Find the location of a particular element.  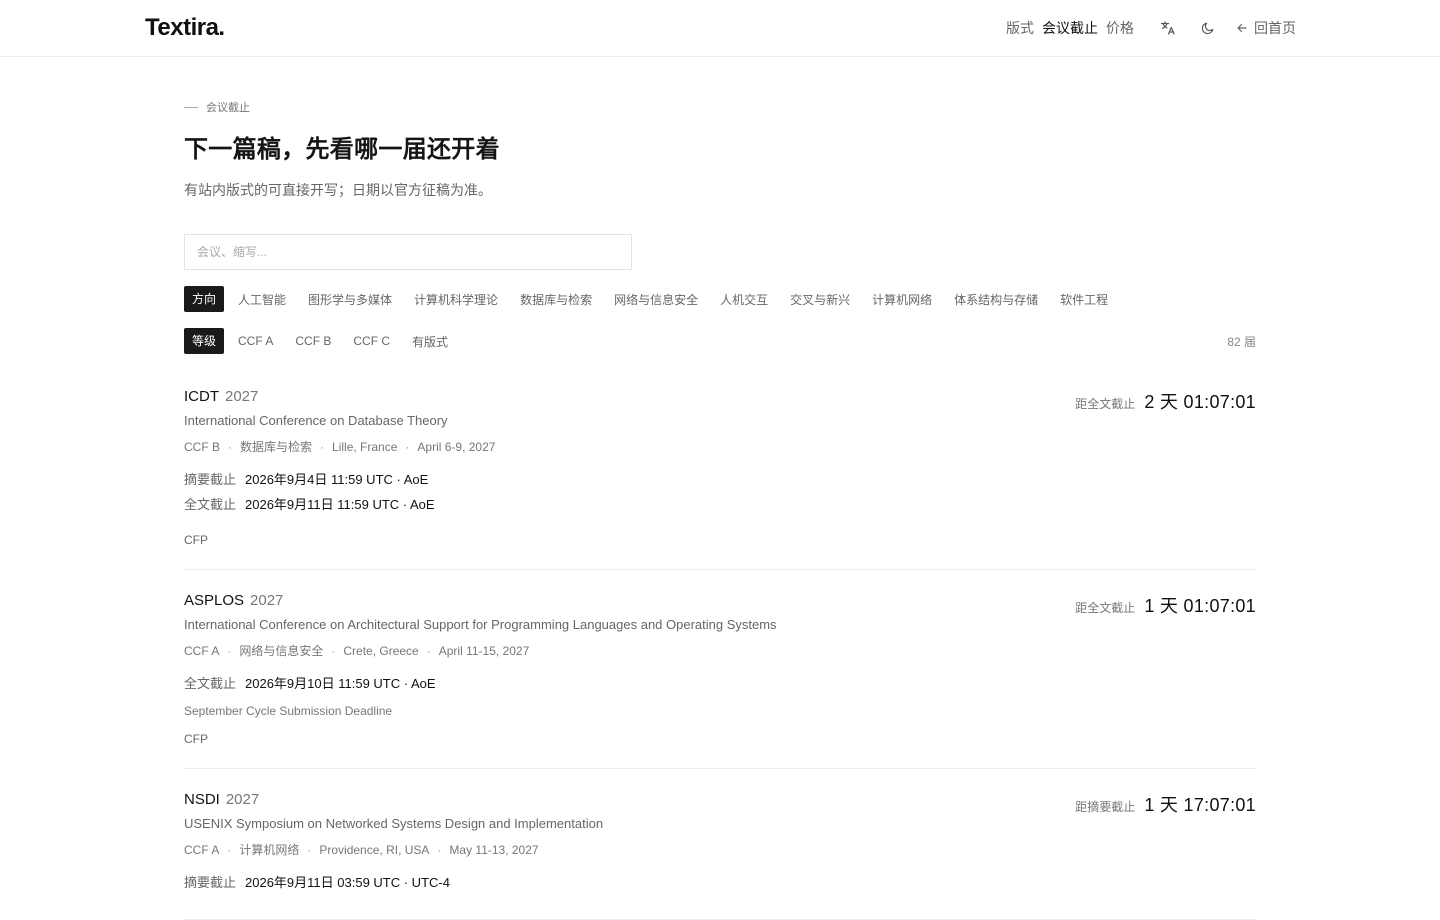

search-input is located at coordinates (408, 252).